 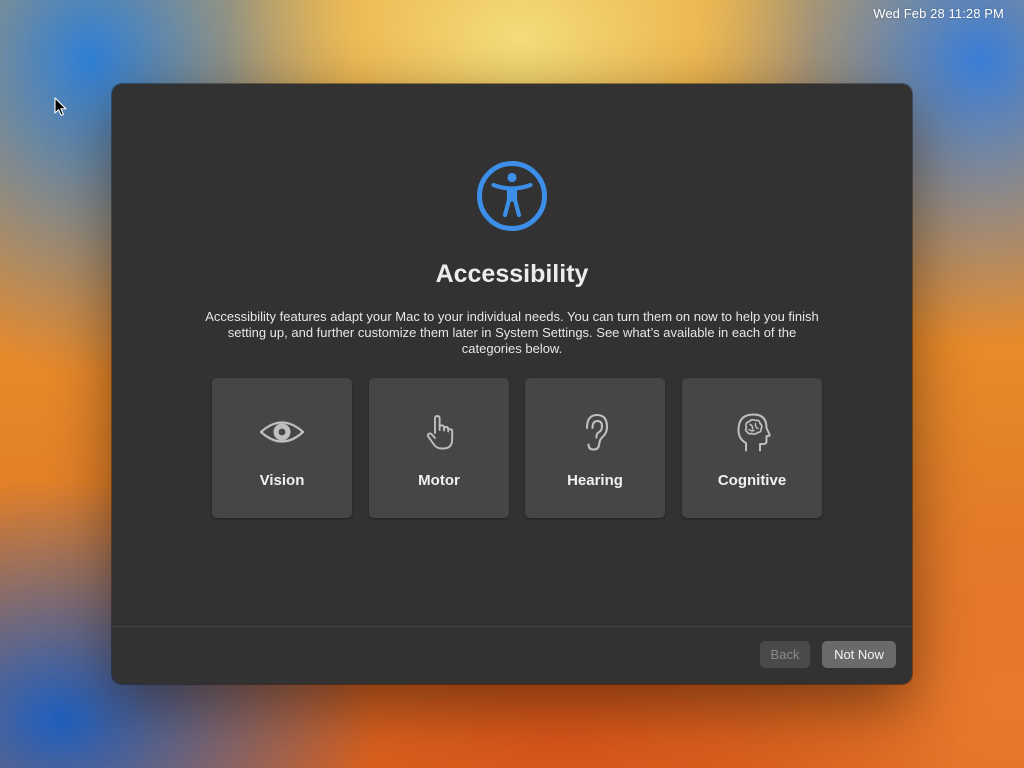 I want to click on page-title: Accessibility, so click(x=512, y=274).